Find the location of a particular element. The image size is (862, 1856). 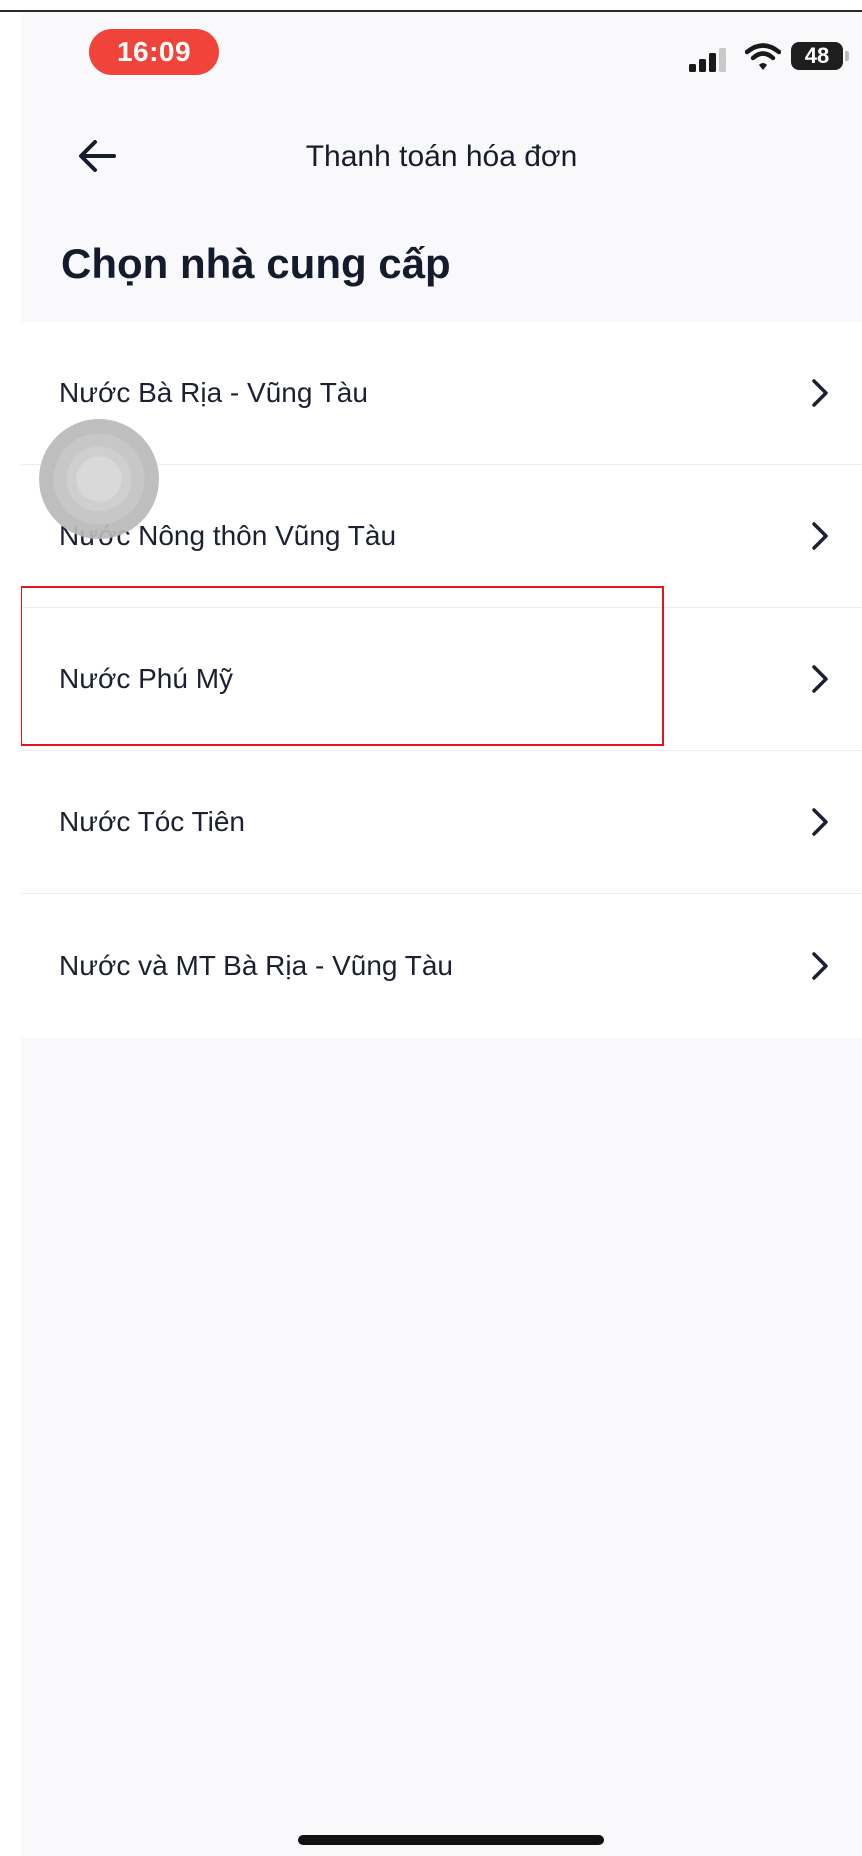

provider-item-nuoc-va-mt: Nước và MT Bà Rịa - Vũng Tàu is located at coordinates (441, 966).